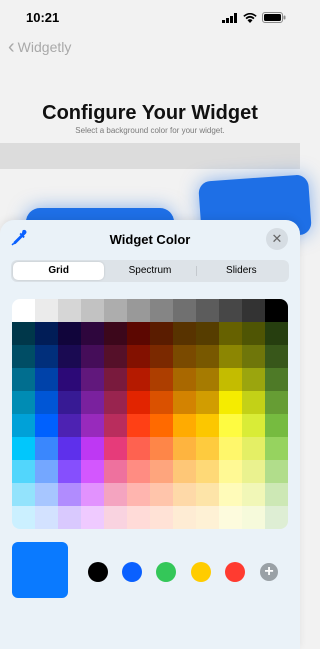 This screenshot has width=320, height=649. Describe the element at coordinates (241, 271) in the screenshot. I see `tab-sliders: Sliders` at that location.